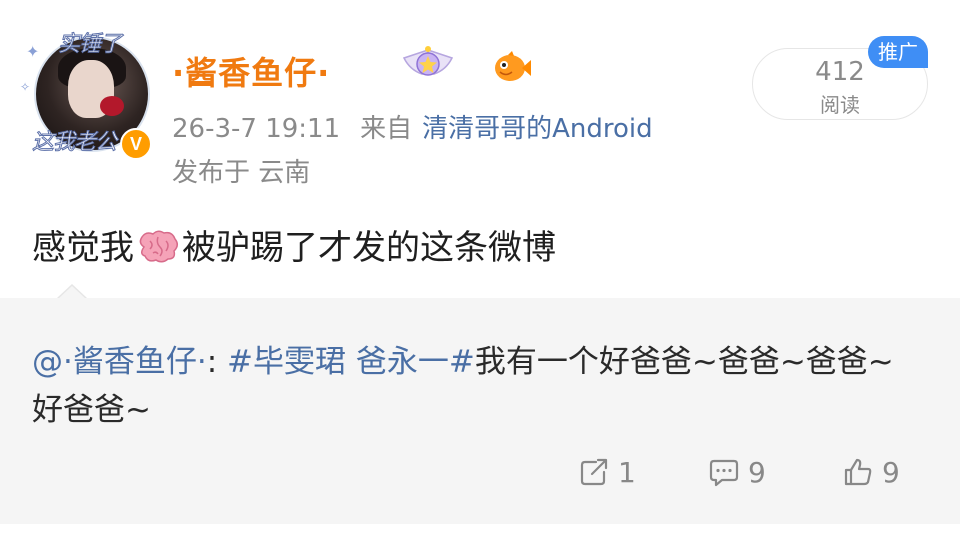 The height and width of the screenshot is (539, 960). What do you see at coordinates (512, 67) in the screenshot?
I see `fish-badge-icon` at bounding box center [512, 67].